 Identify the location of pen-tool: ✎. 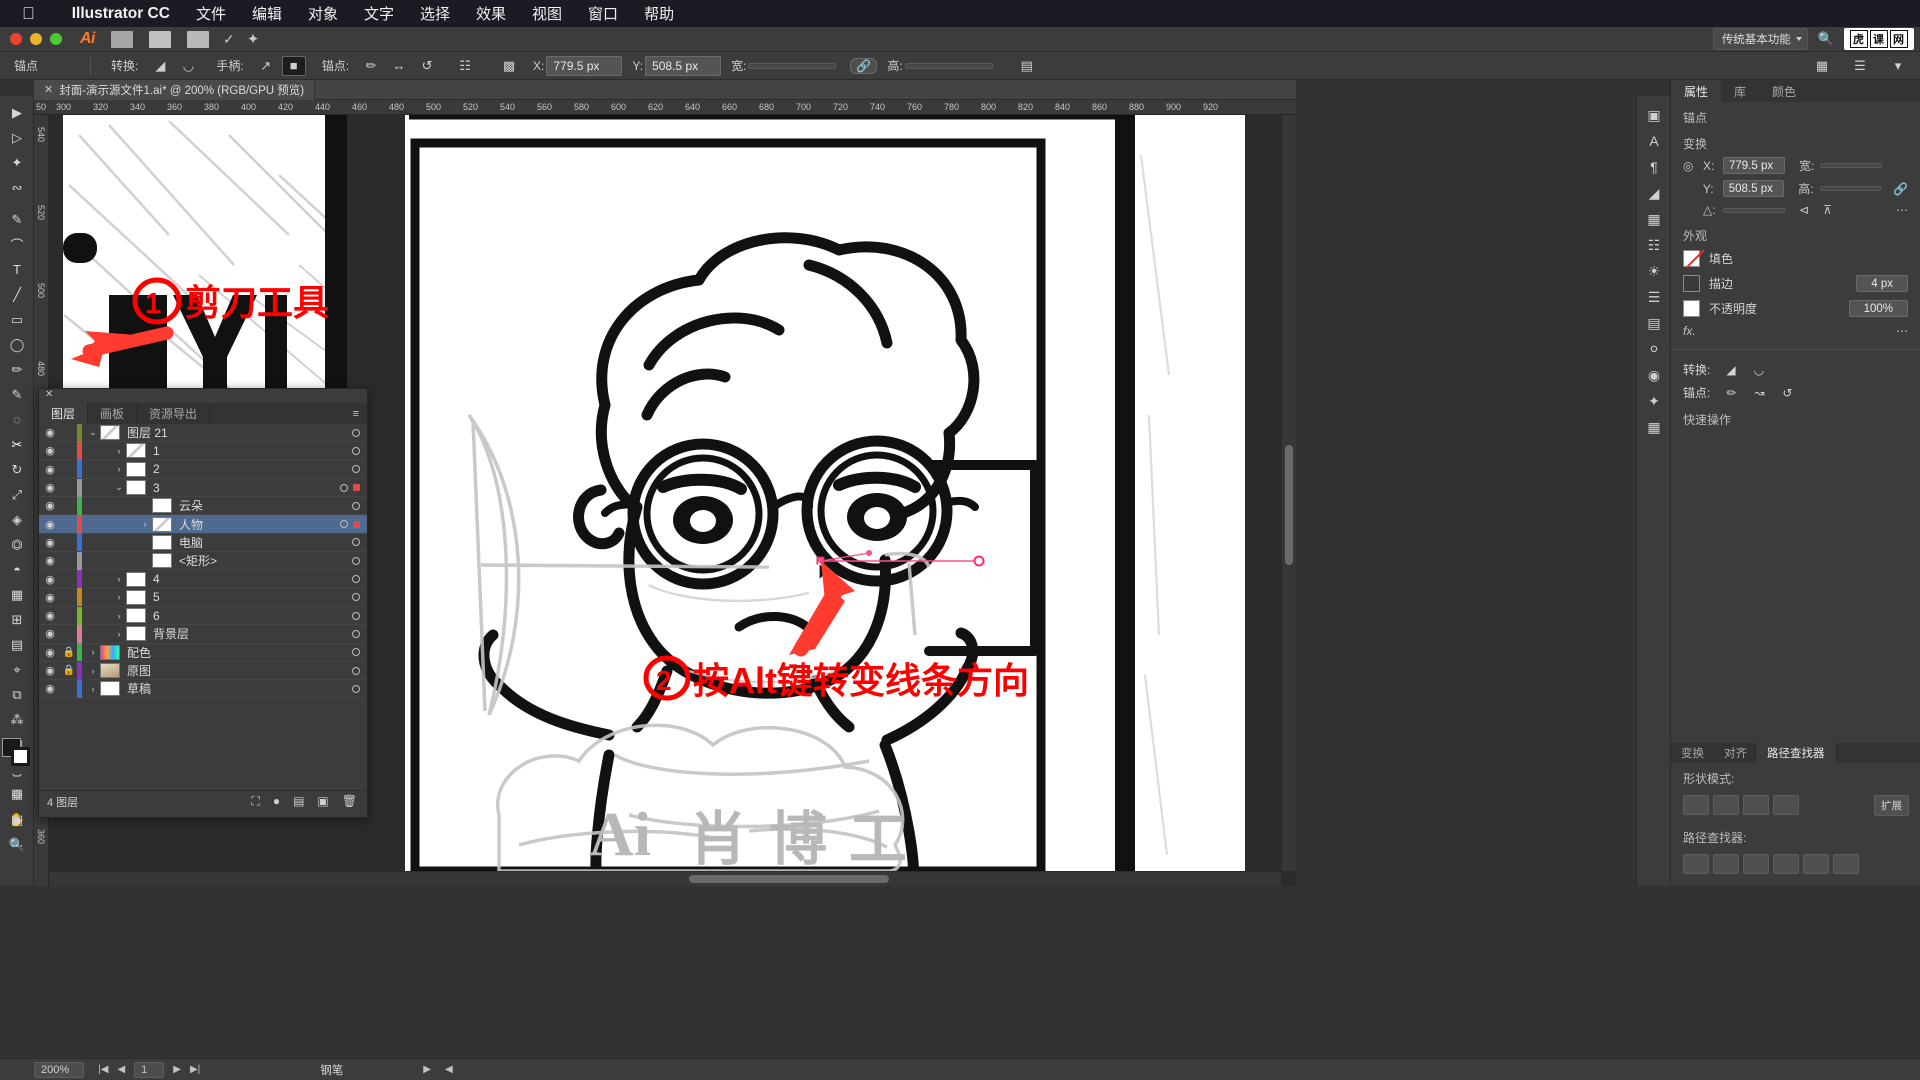
(17, 219).